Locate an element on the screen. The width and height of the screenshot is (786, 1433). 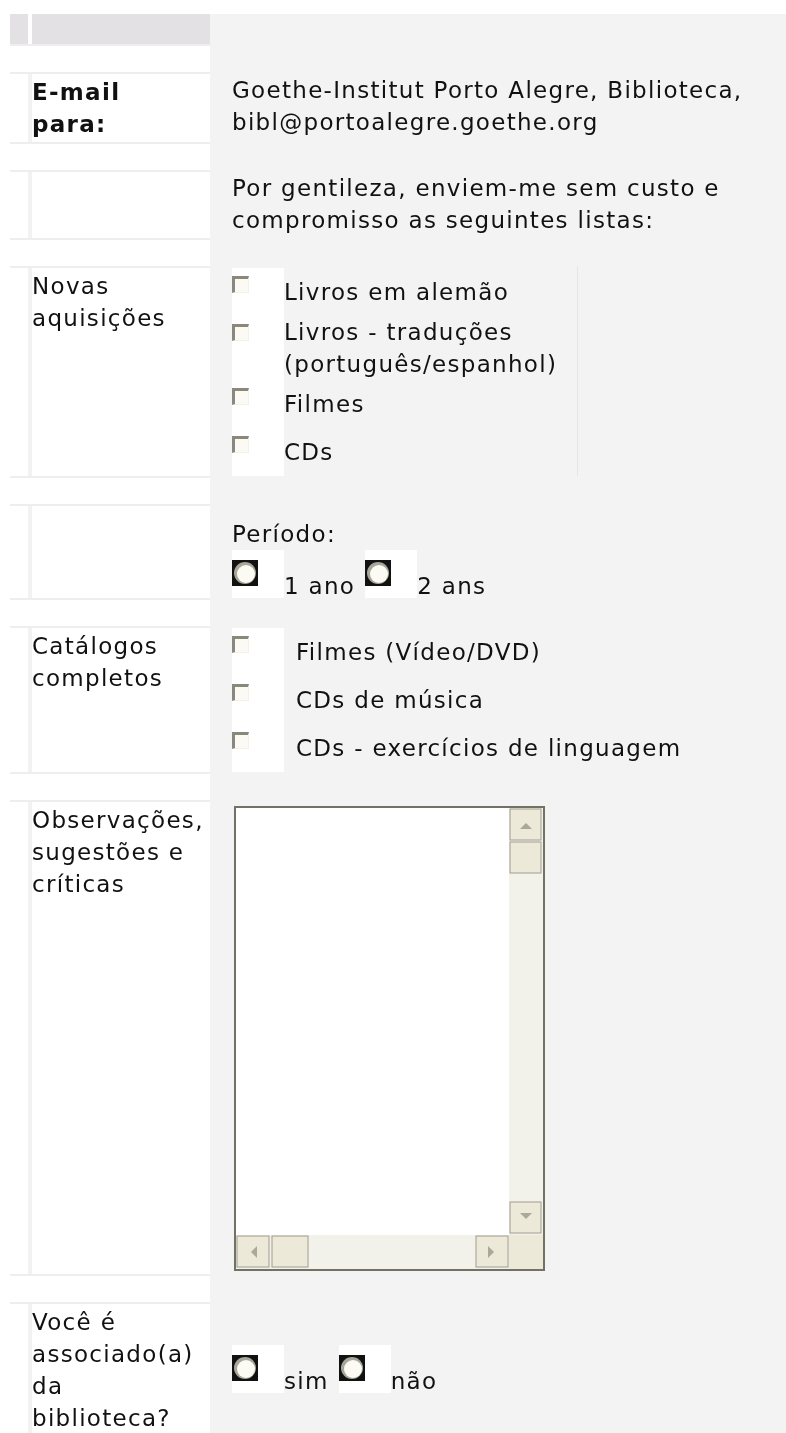
radio-label: não is located at coordinates (414, 1381).